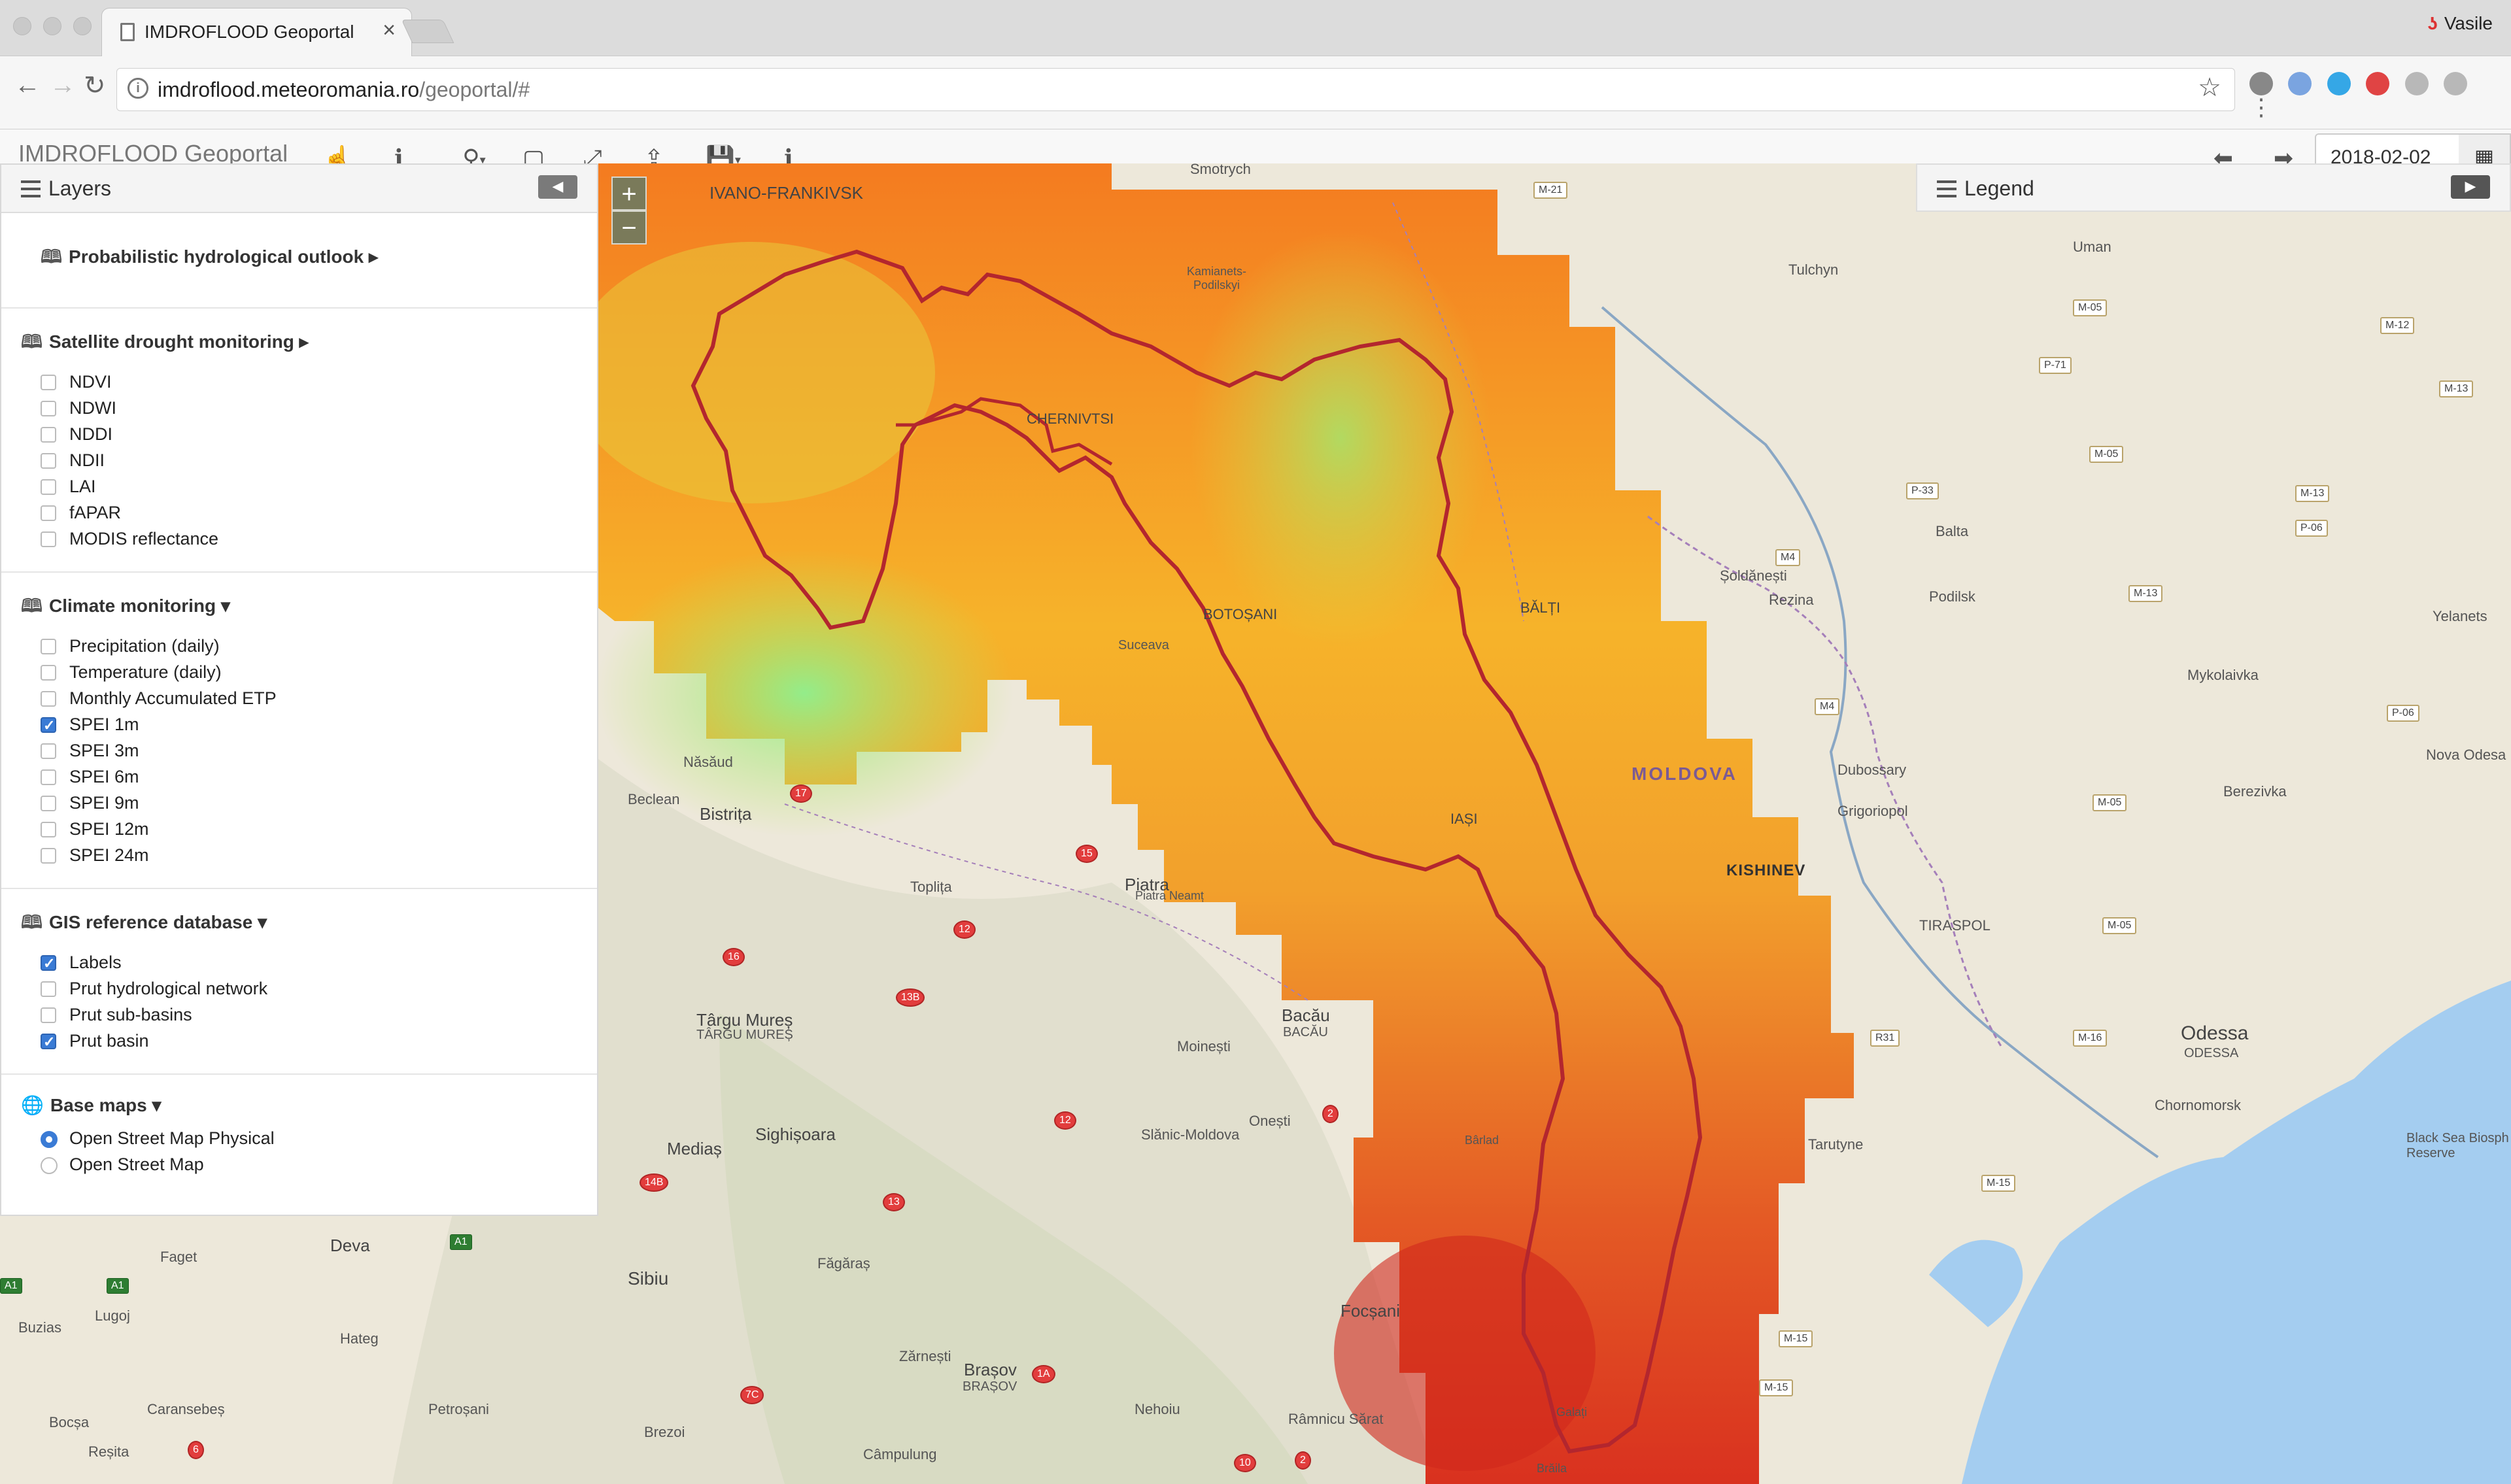 Image resolution: width=2511 pixels, height=1484 pixels. What do you see at coordinates (390, 30) in the screenshot?
I see `tab-close-icon: ×` at bounding box center [390, 30].